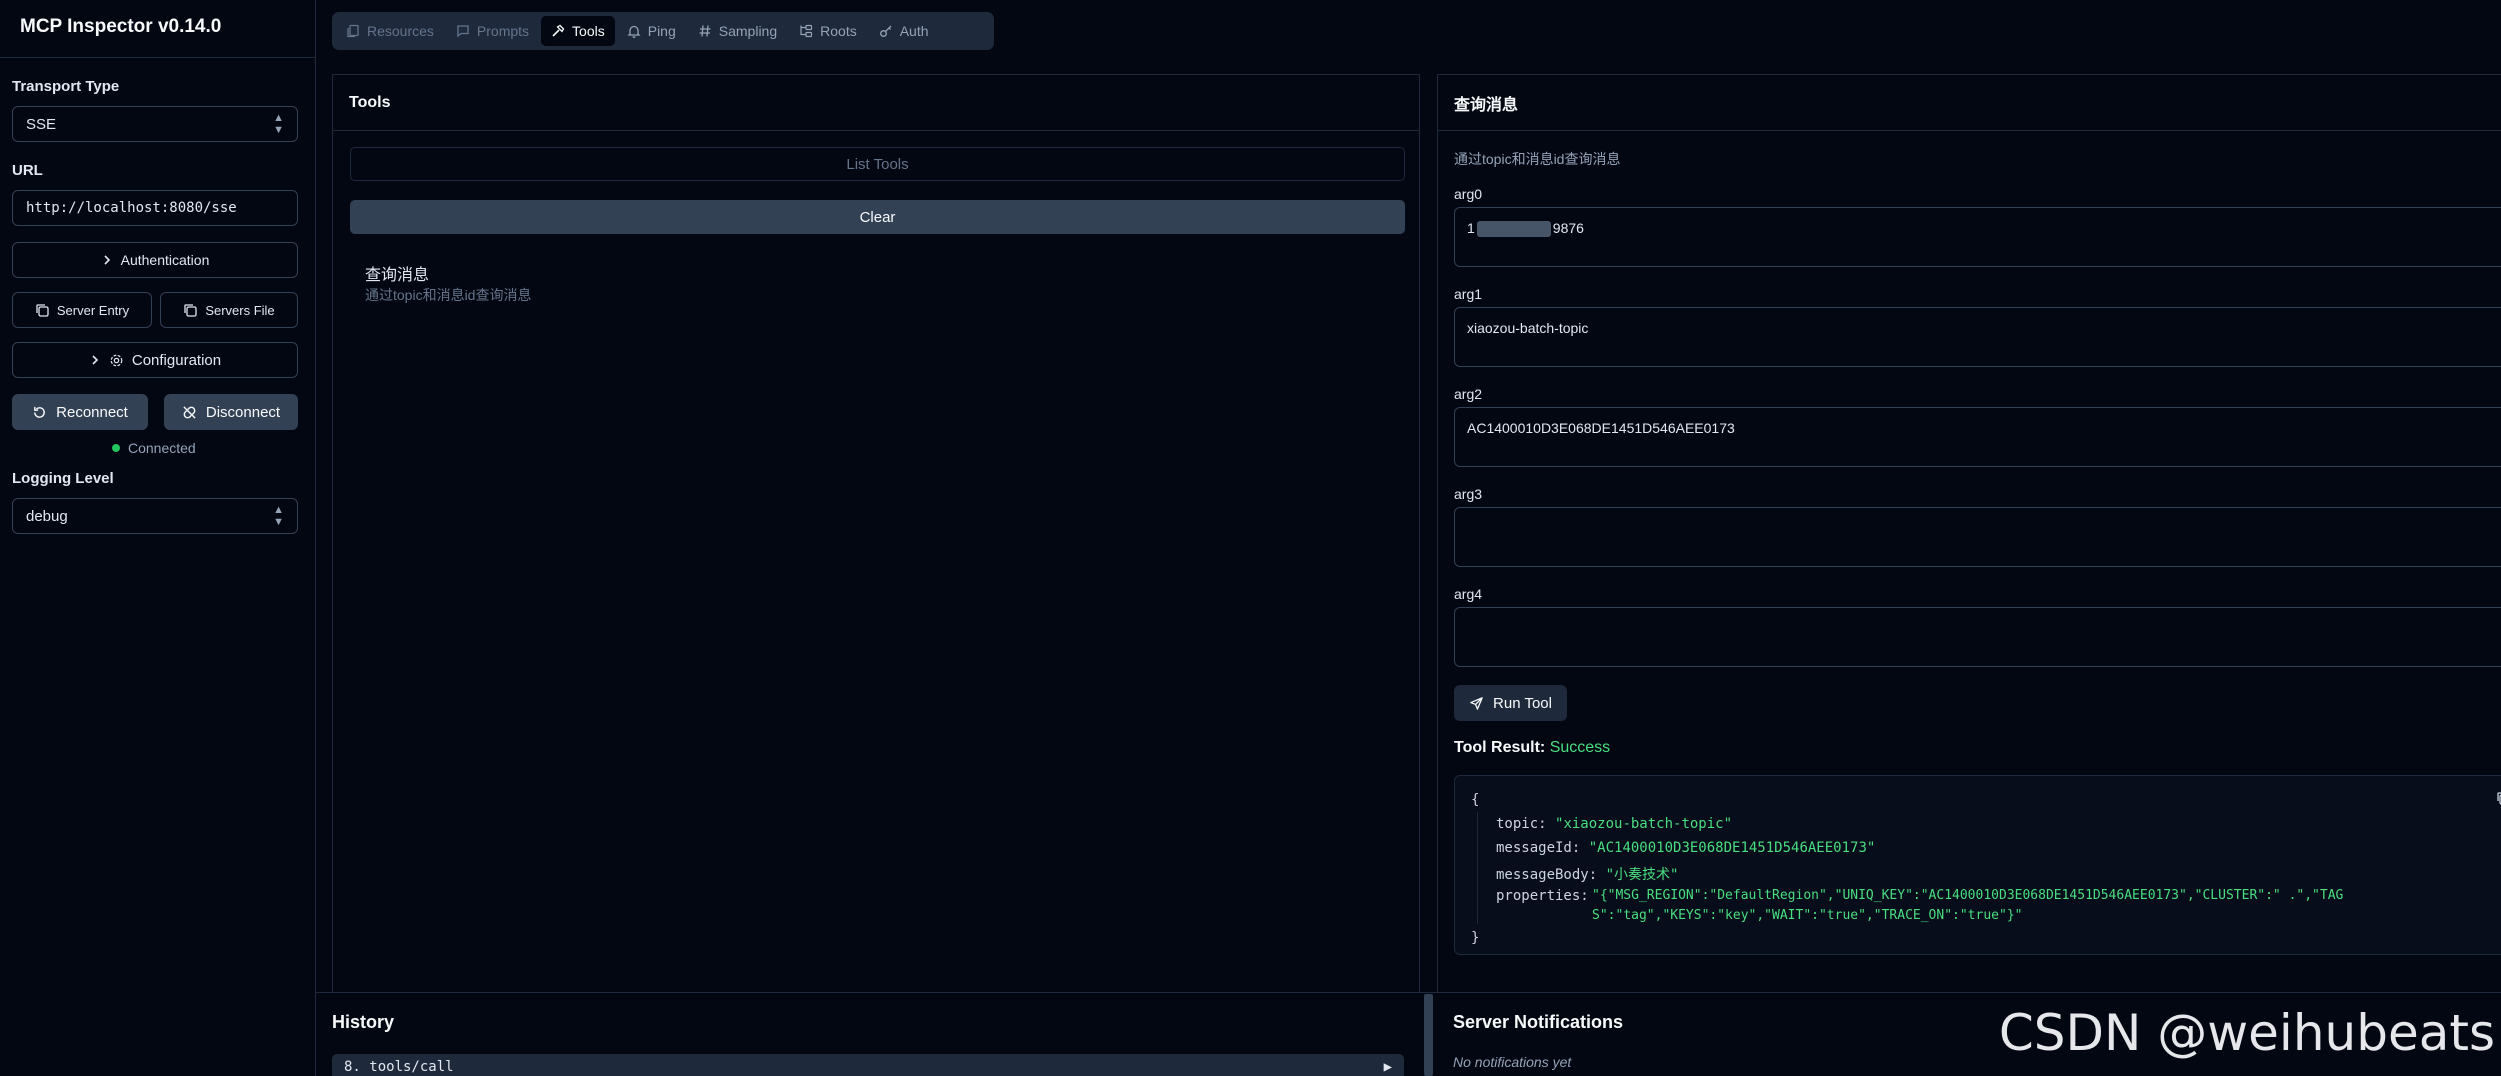 The image size is (2501, 1076). What do you see at coordinates (1468, 594) in the screenshot?
I see `arg4-label: arg4` at bounding box center [1468, 594].